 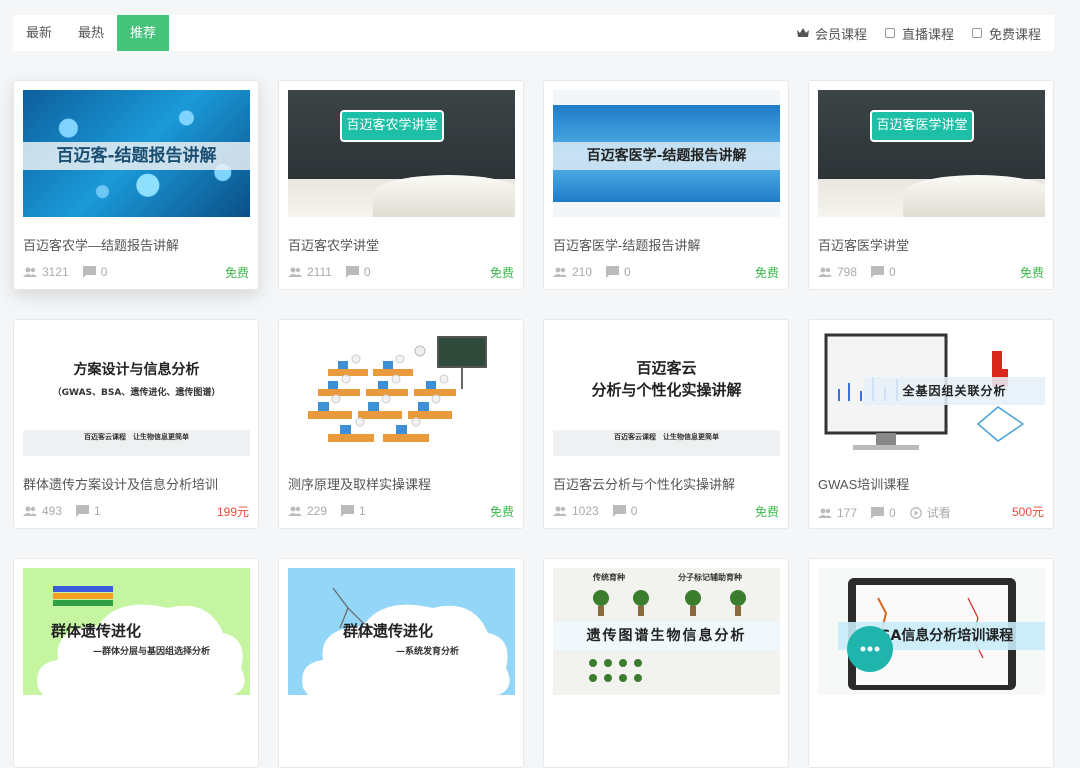 What do you see at coordinates (91, 33) in the screenshot?
I see `sort-tab-hottest: 最热` at bounding box center [91, 33].